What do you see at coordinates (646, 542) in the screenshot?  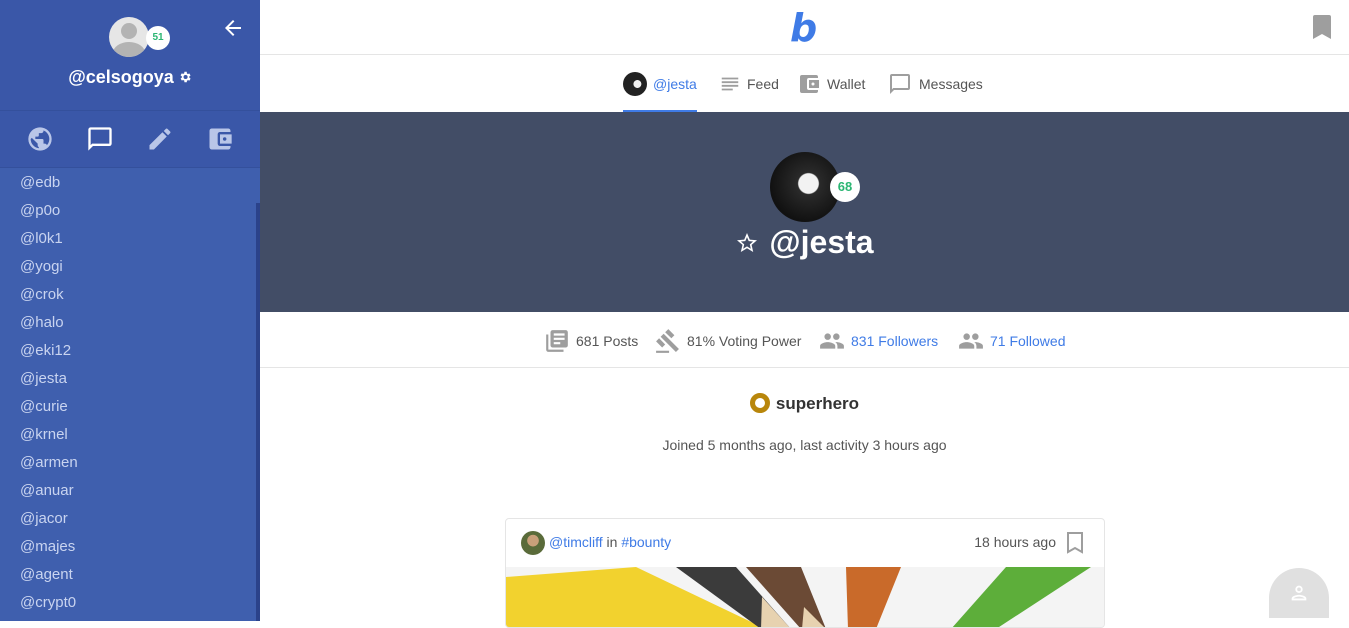 I see `post-tag-link: #bounty` at bounding box center [646, 542].